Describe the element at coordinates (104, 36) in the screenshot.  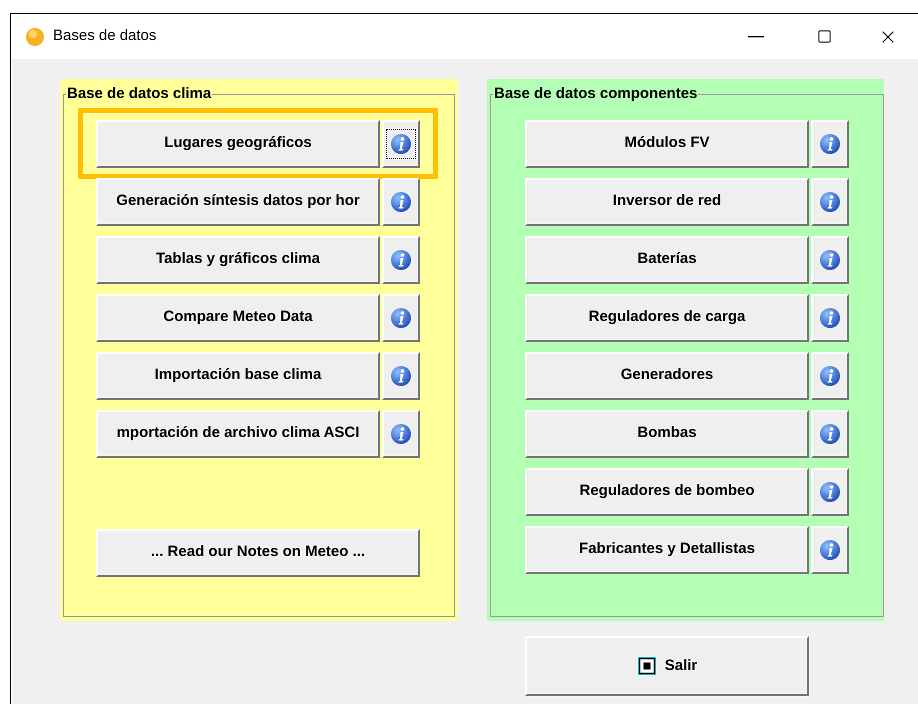
I see `window-title: Bases de datos` at that location.